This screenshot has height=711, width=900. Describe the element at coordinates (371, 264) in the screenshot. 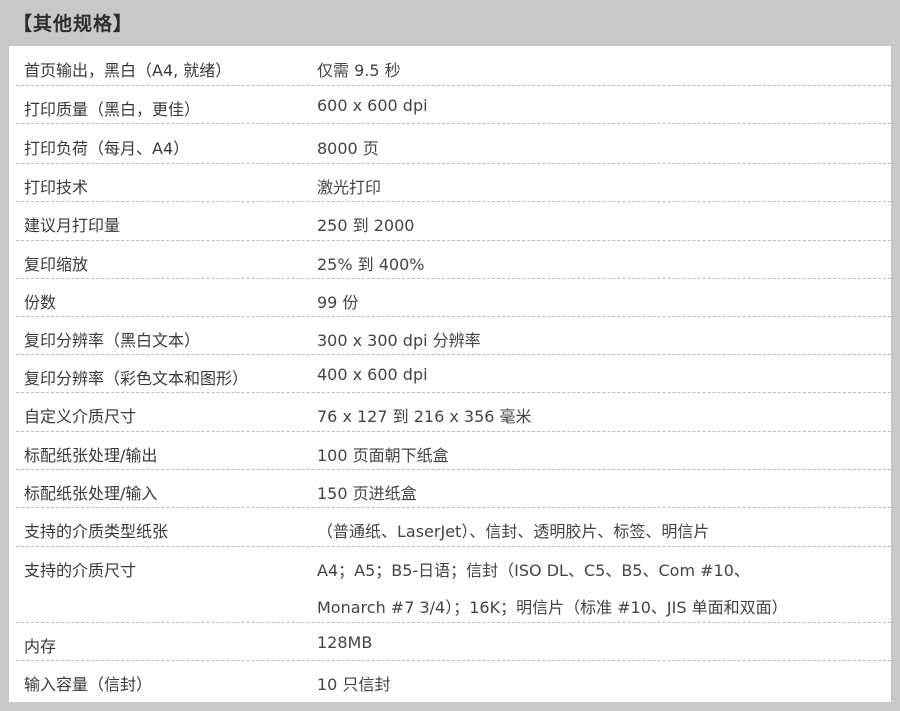

I see `spec-value: 25% 到 400%` at that location.